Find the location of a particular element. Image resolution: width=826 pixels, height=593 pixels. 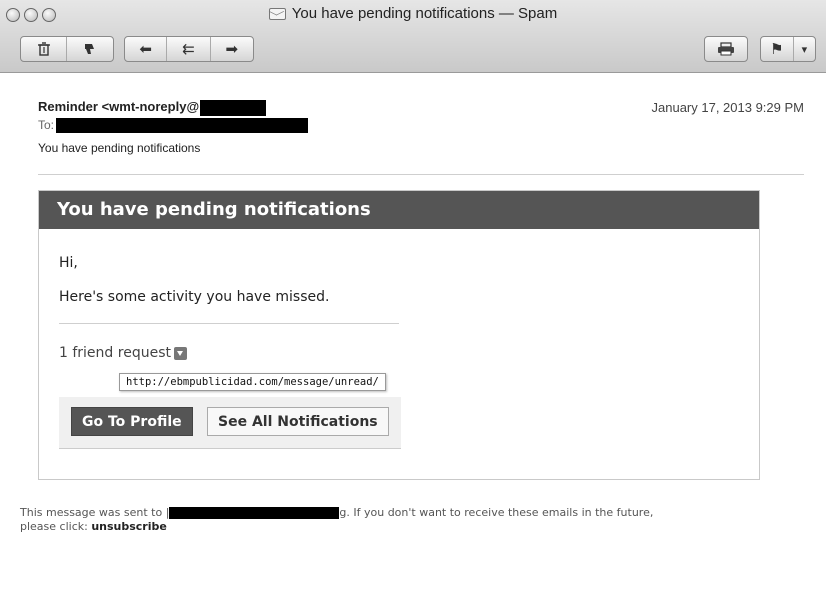

flag-button: ⚑ is located at coordinates (777, 49).